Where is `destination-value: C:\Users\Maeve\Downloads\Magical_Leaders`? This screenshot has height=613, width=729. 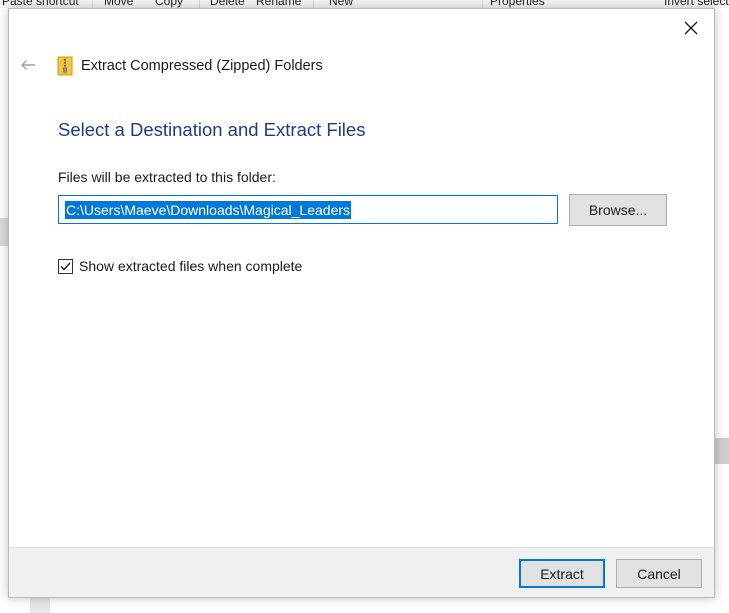
destination-value: C:\Users\Maeve\Downloads\Magical_Leaders is located at coordinates (208, 209).